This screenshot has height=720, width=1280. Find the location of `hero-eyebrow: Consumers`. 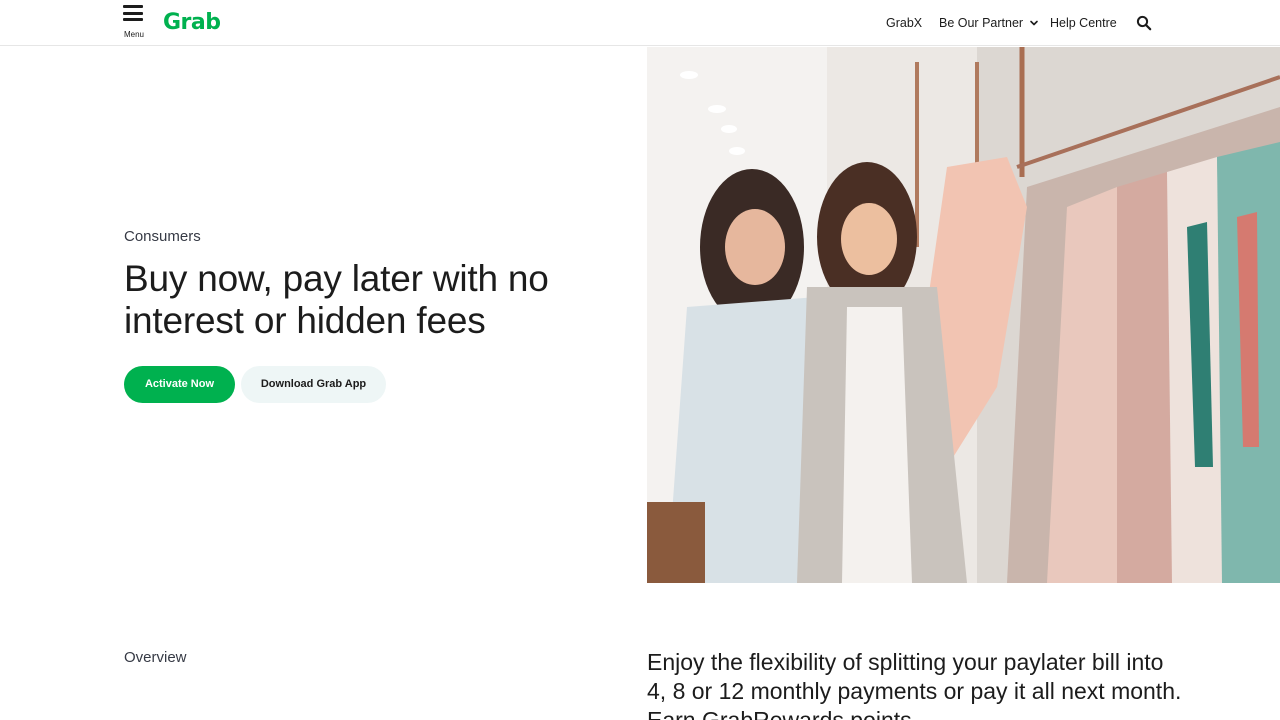

hero-eyebrow: Consumers is located at coordinates (162, 236).